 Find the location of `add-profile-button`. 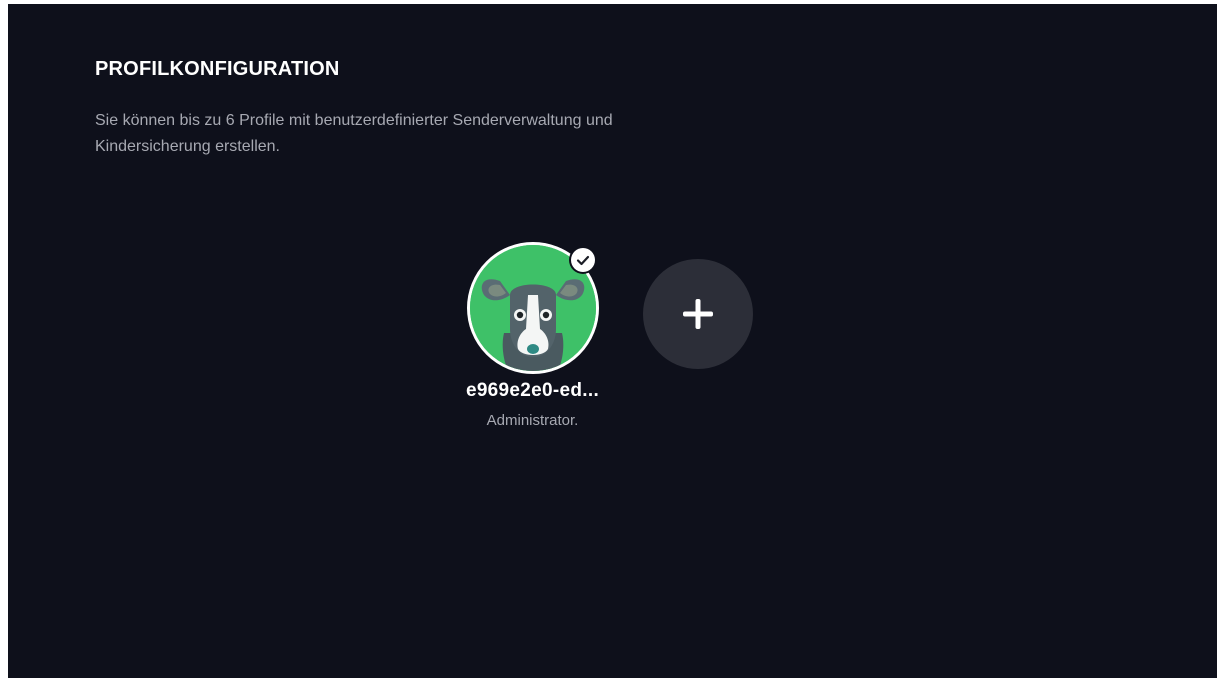

add-profile-button is located at coordinates (698, 314).